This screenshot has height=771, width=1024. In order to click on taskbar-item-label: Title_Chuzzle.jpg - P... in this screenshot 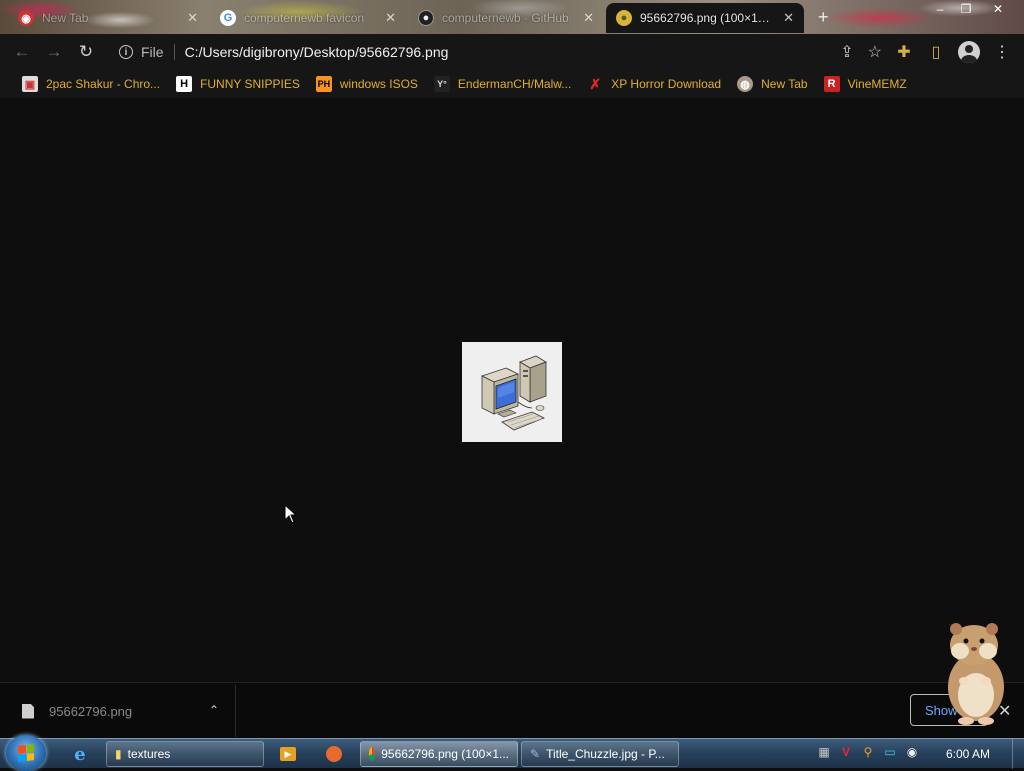, I will do `click(605, 754)`.